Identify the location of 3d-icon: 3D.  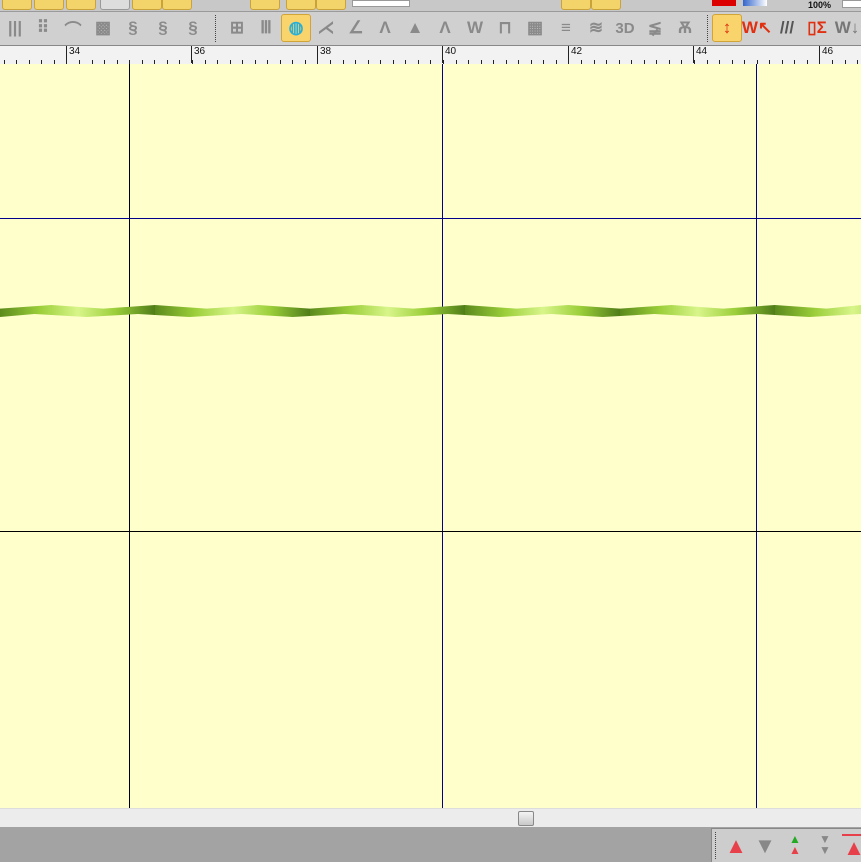
(625, 28).